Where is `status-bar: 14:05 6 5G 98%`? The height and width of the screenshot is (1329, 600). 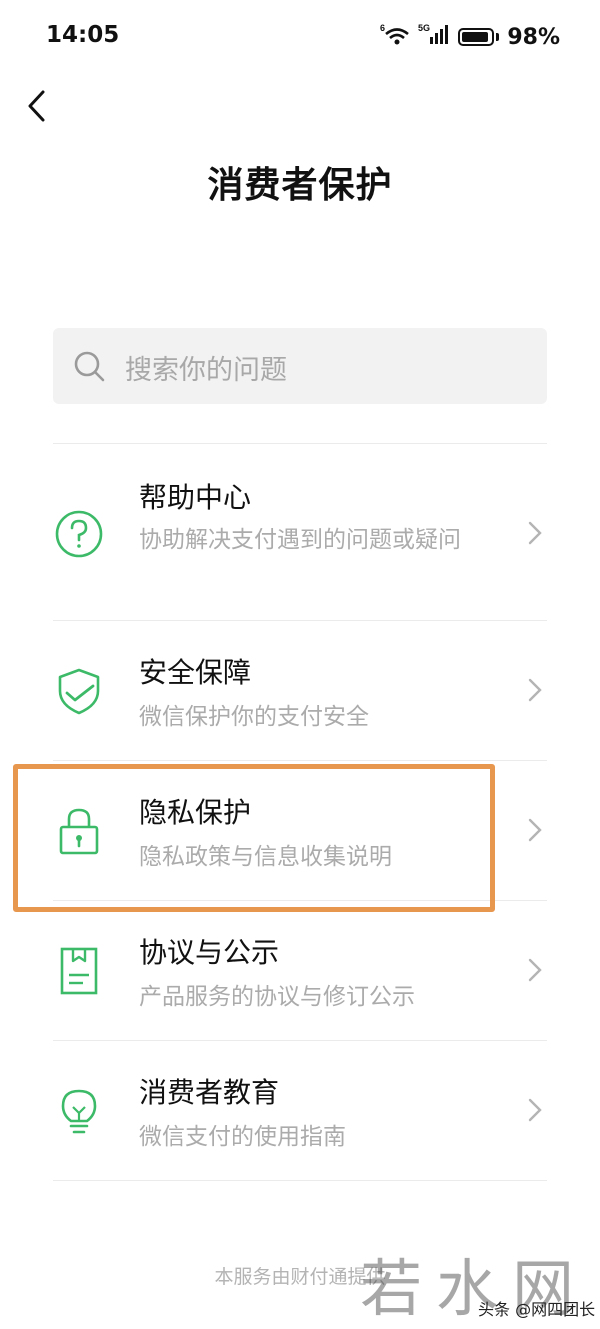 status-bar: 14:05 6 5G 98% is located at coordinates (300, 38).